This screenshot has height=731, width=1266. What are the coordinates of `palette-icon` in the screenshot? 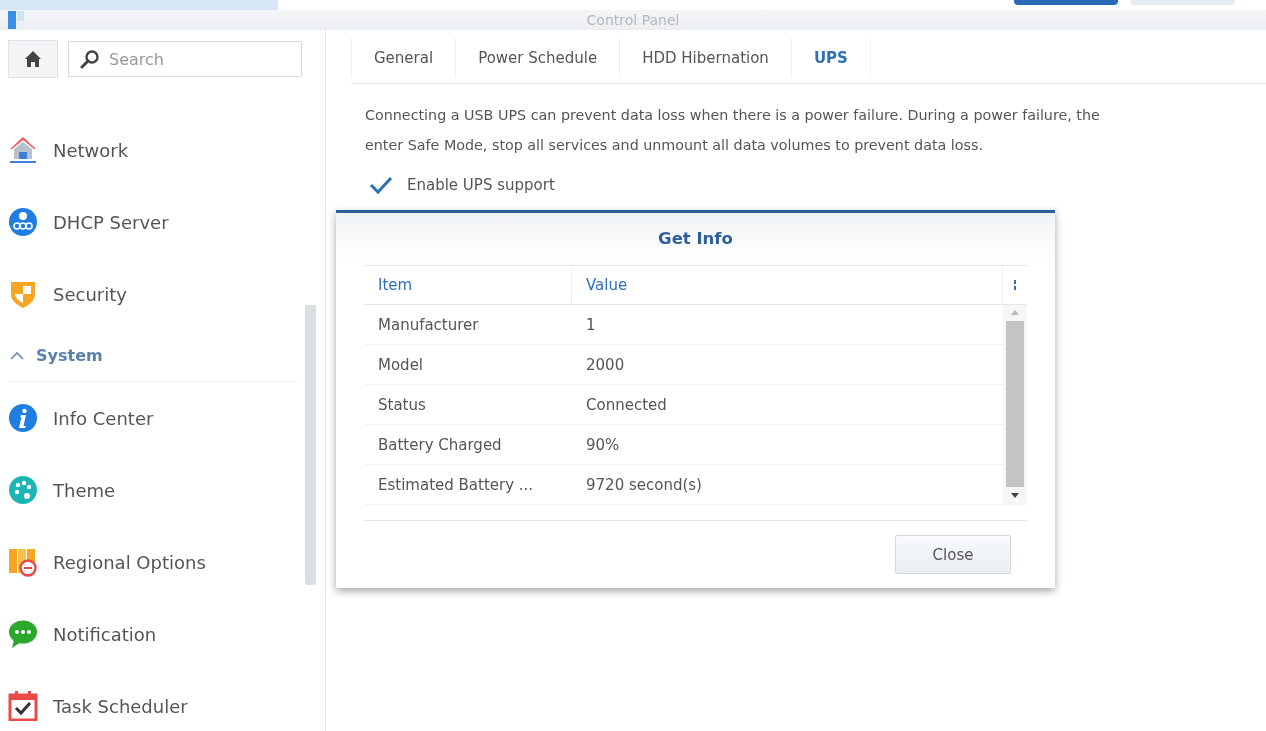 It's located at (23, 490).